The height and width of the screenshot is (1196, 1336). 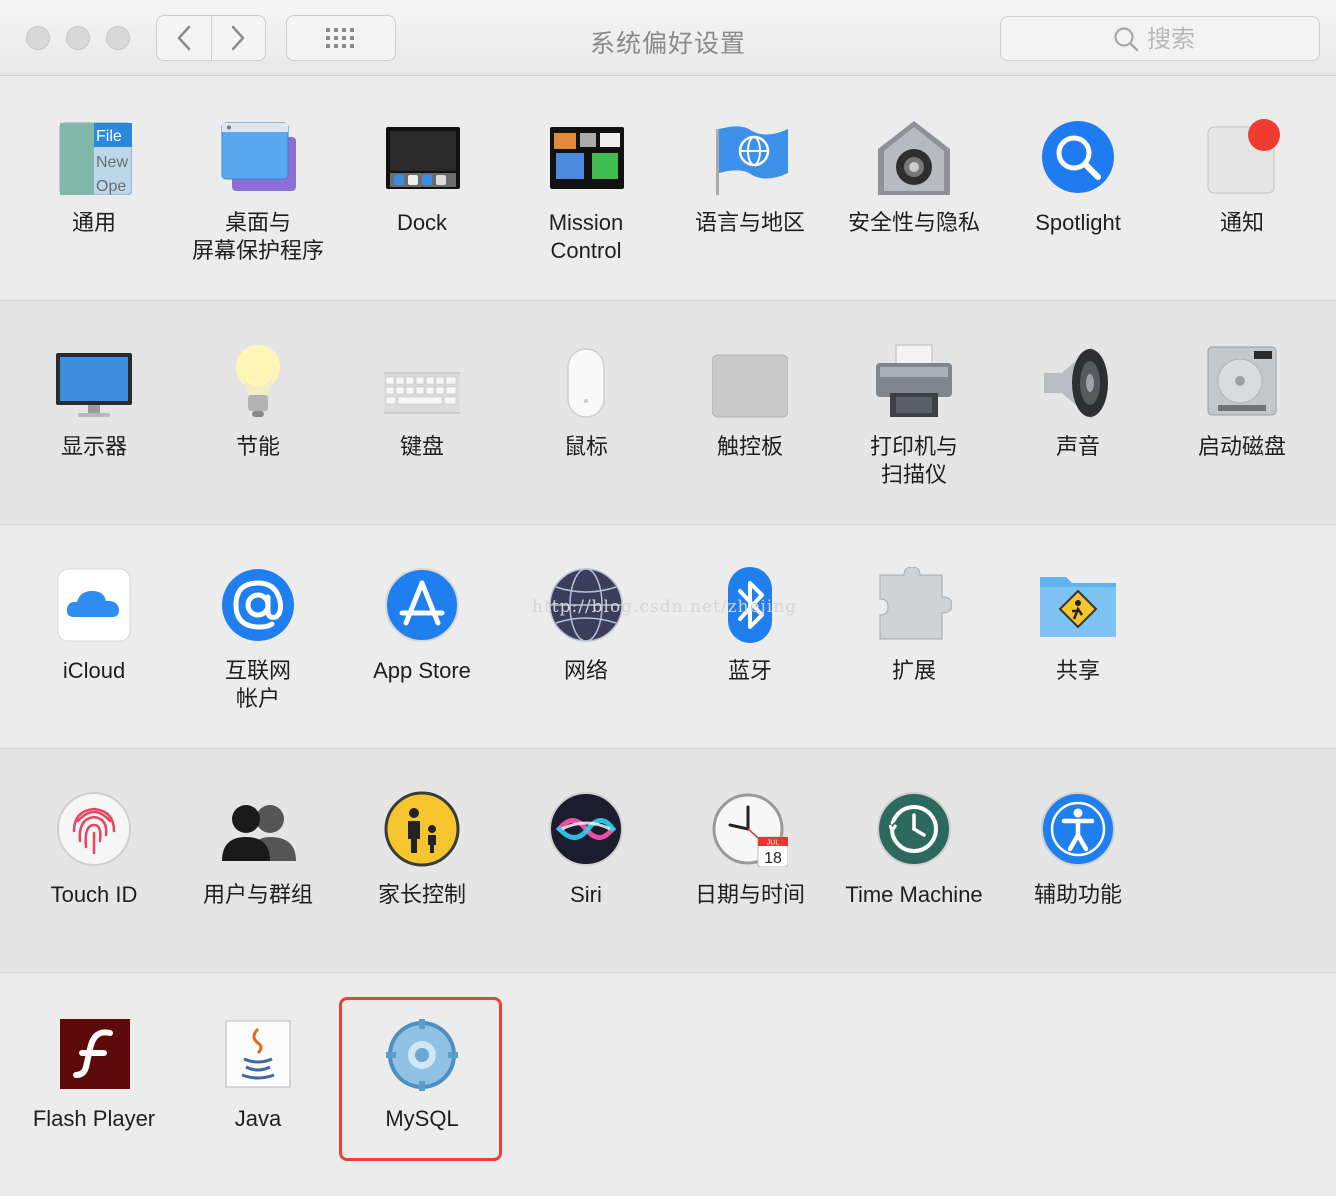 I want to click on pane-accessibility: 辅助功能, so click(x=1078, y=849).